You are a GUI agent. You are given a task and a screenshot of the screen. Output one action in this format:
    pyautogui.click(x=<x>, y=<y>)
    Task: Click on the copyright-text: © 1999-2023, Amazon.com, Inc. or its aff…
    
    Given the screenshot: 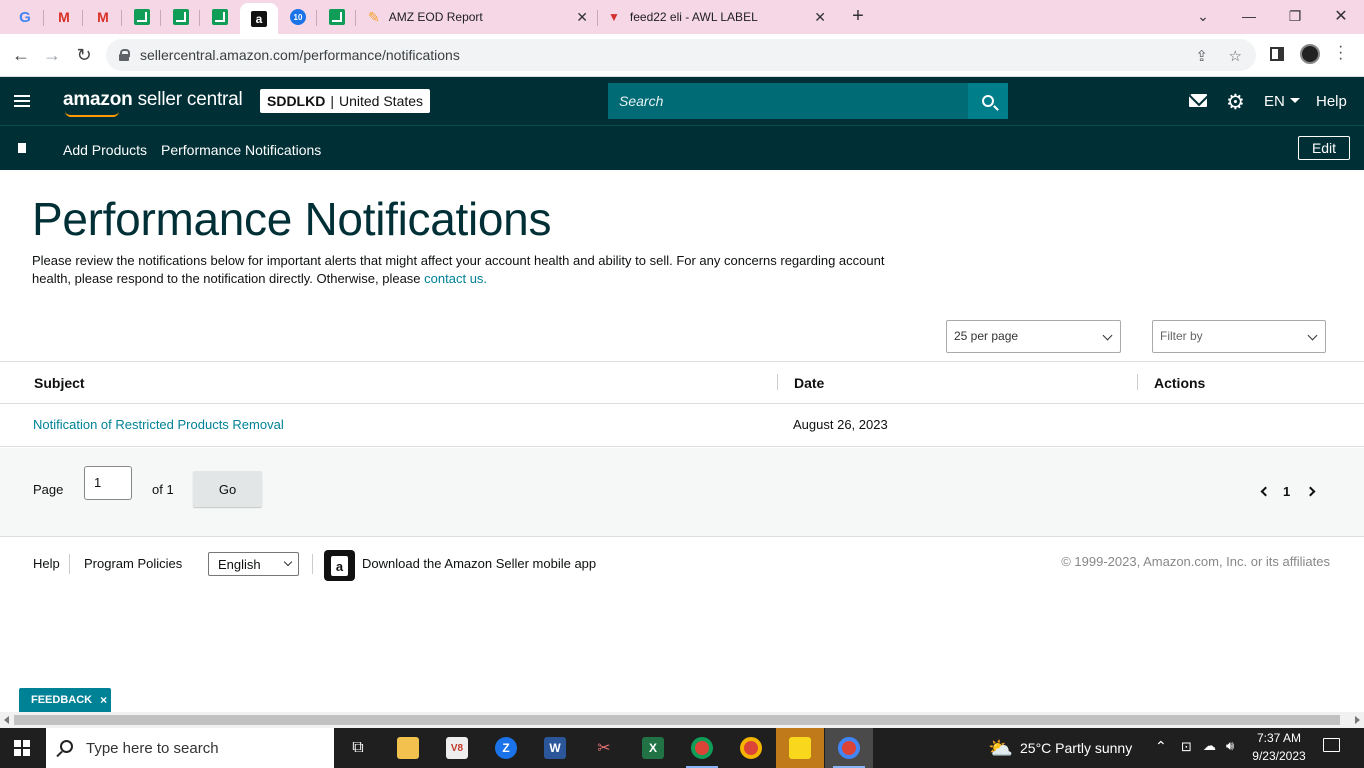 What is the action you would take?
    pyautogui.click(x=1195, y=561)
    